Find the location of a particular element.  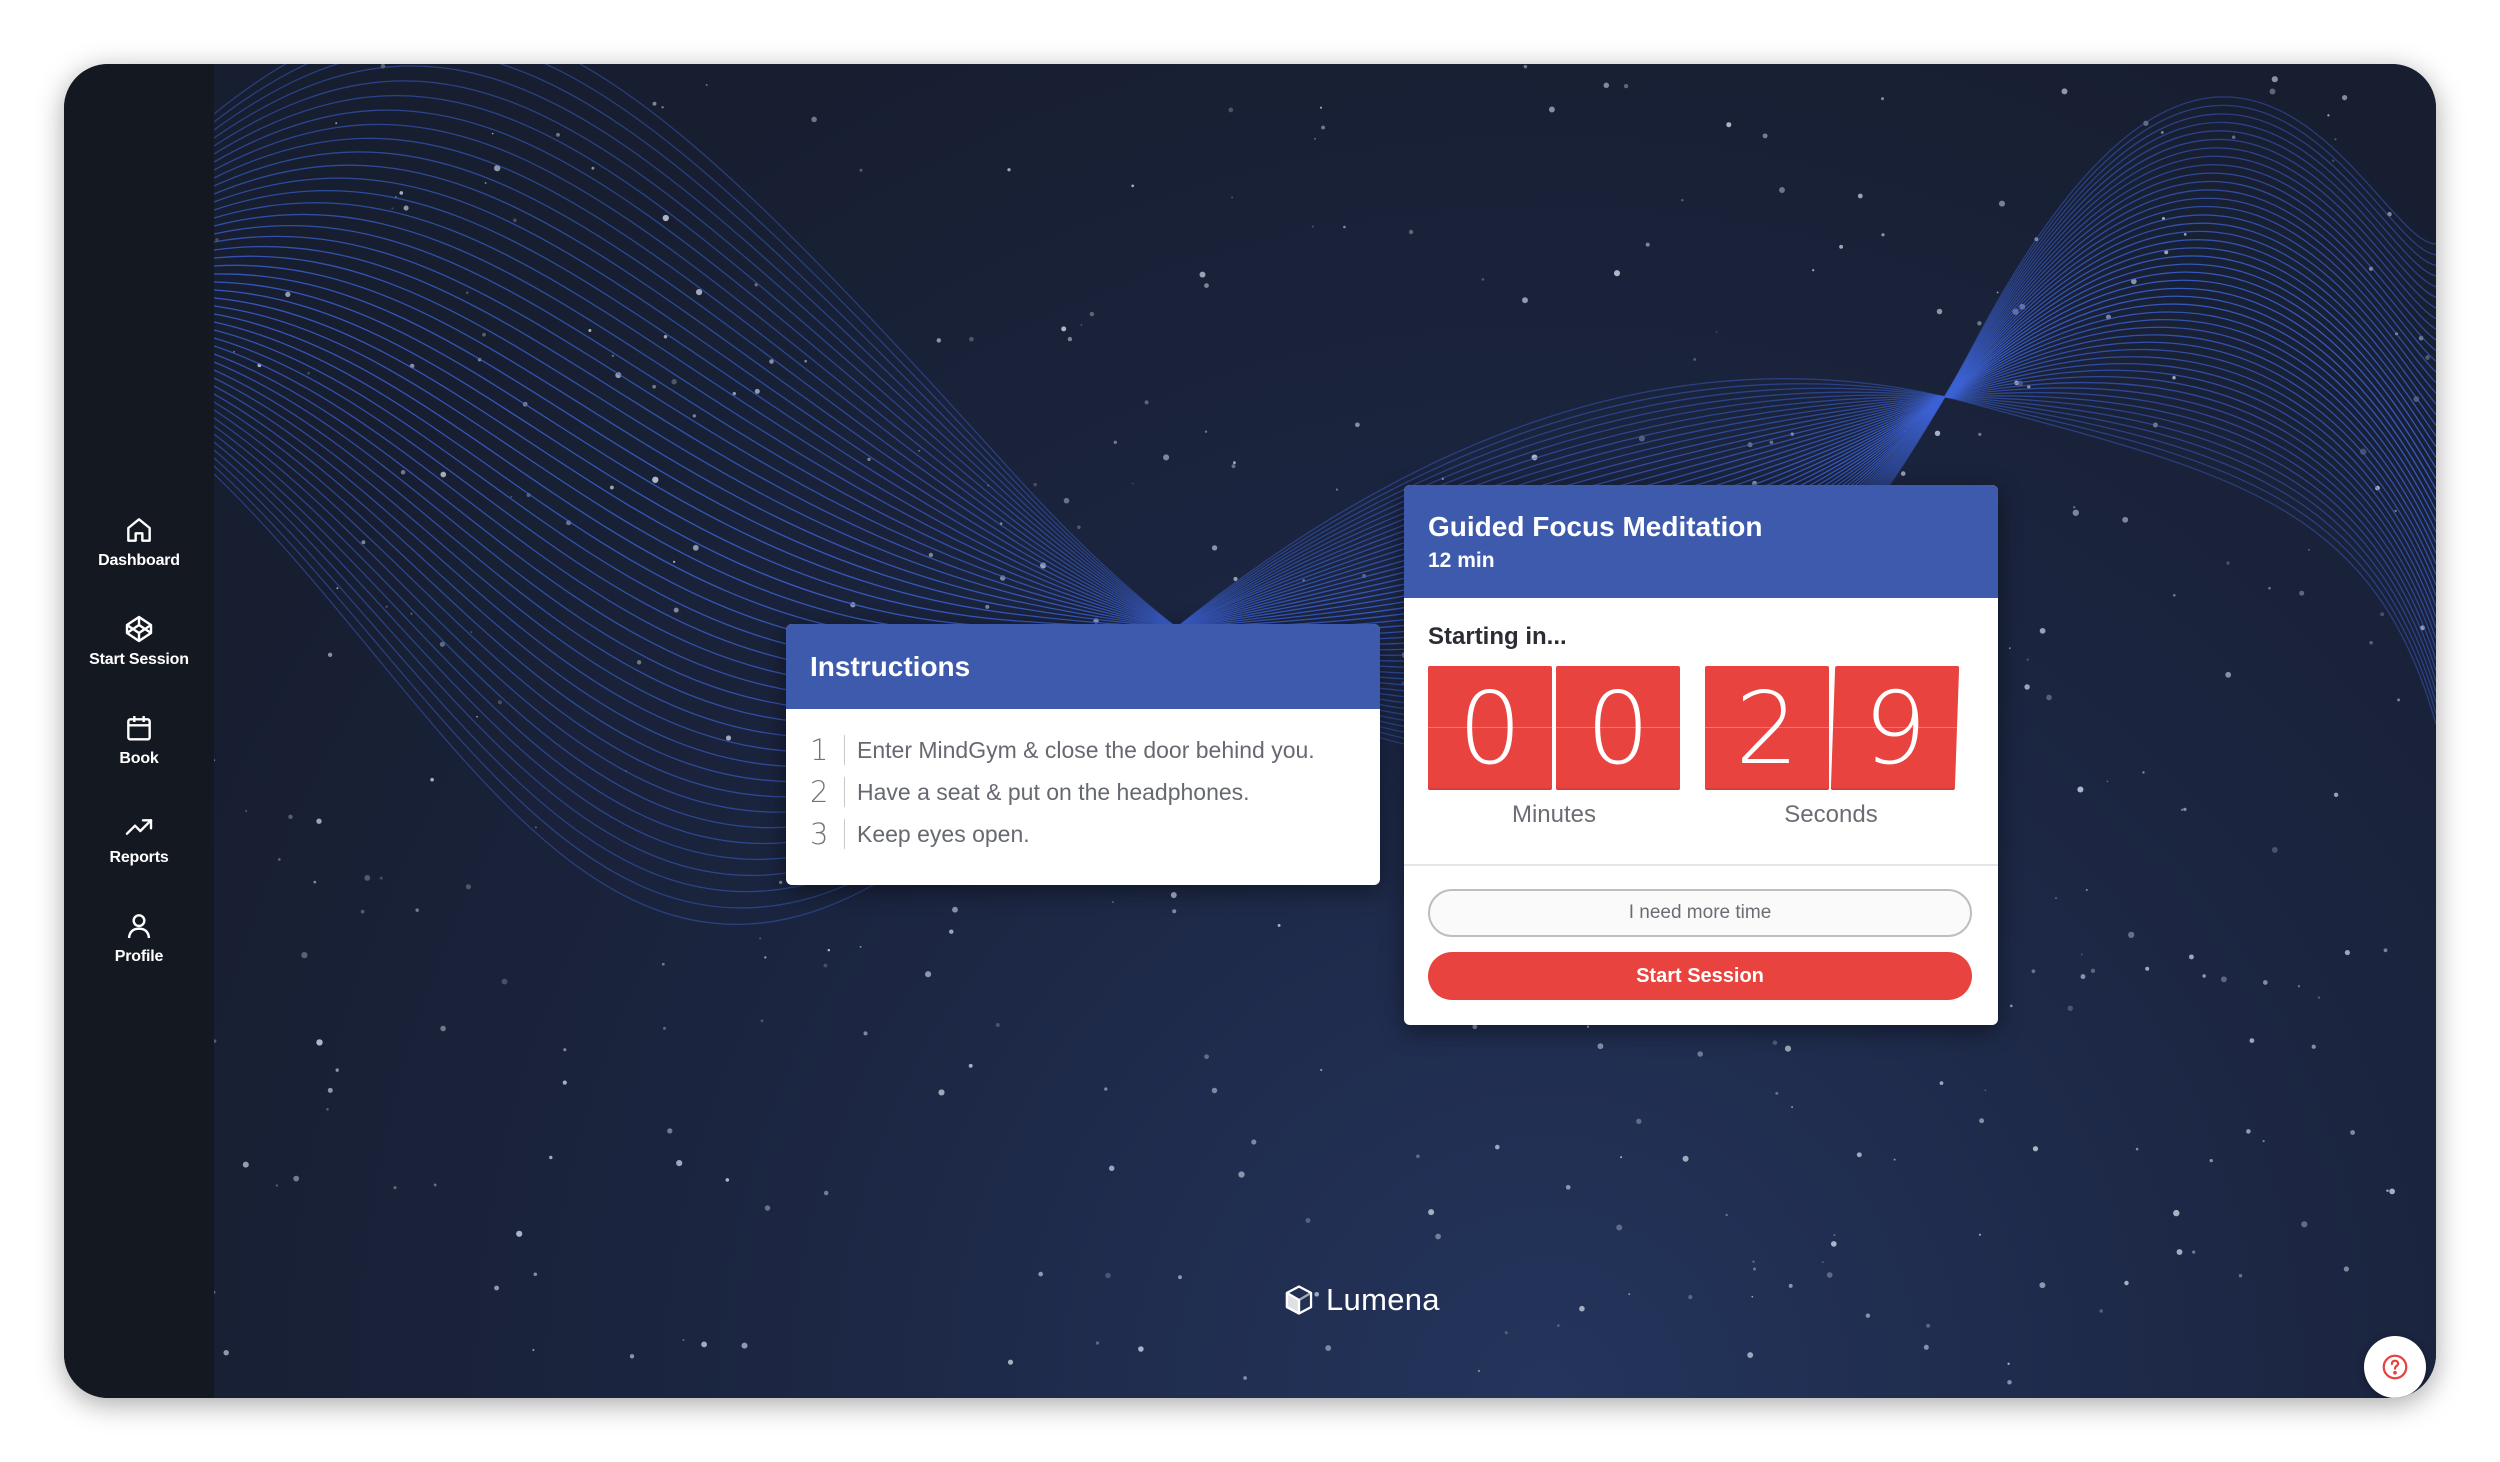

sidebar-item-book: Book is located at coordinates (139, 751).